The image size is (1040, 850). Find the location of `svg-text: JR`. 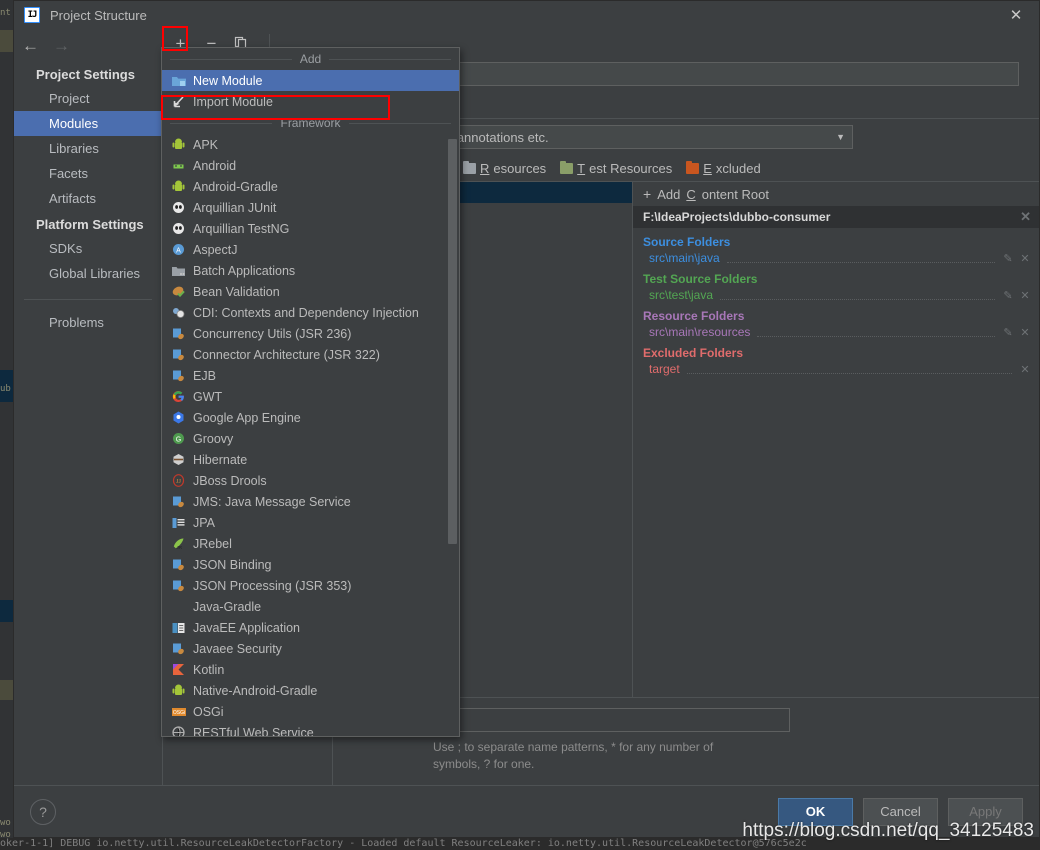

svg-text: JR is located at coordinates (180, 547).